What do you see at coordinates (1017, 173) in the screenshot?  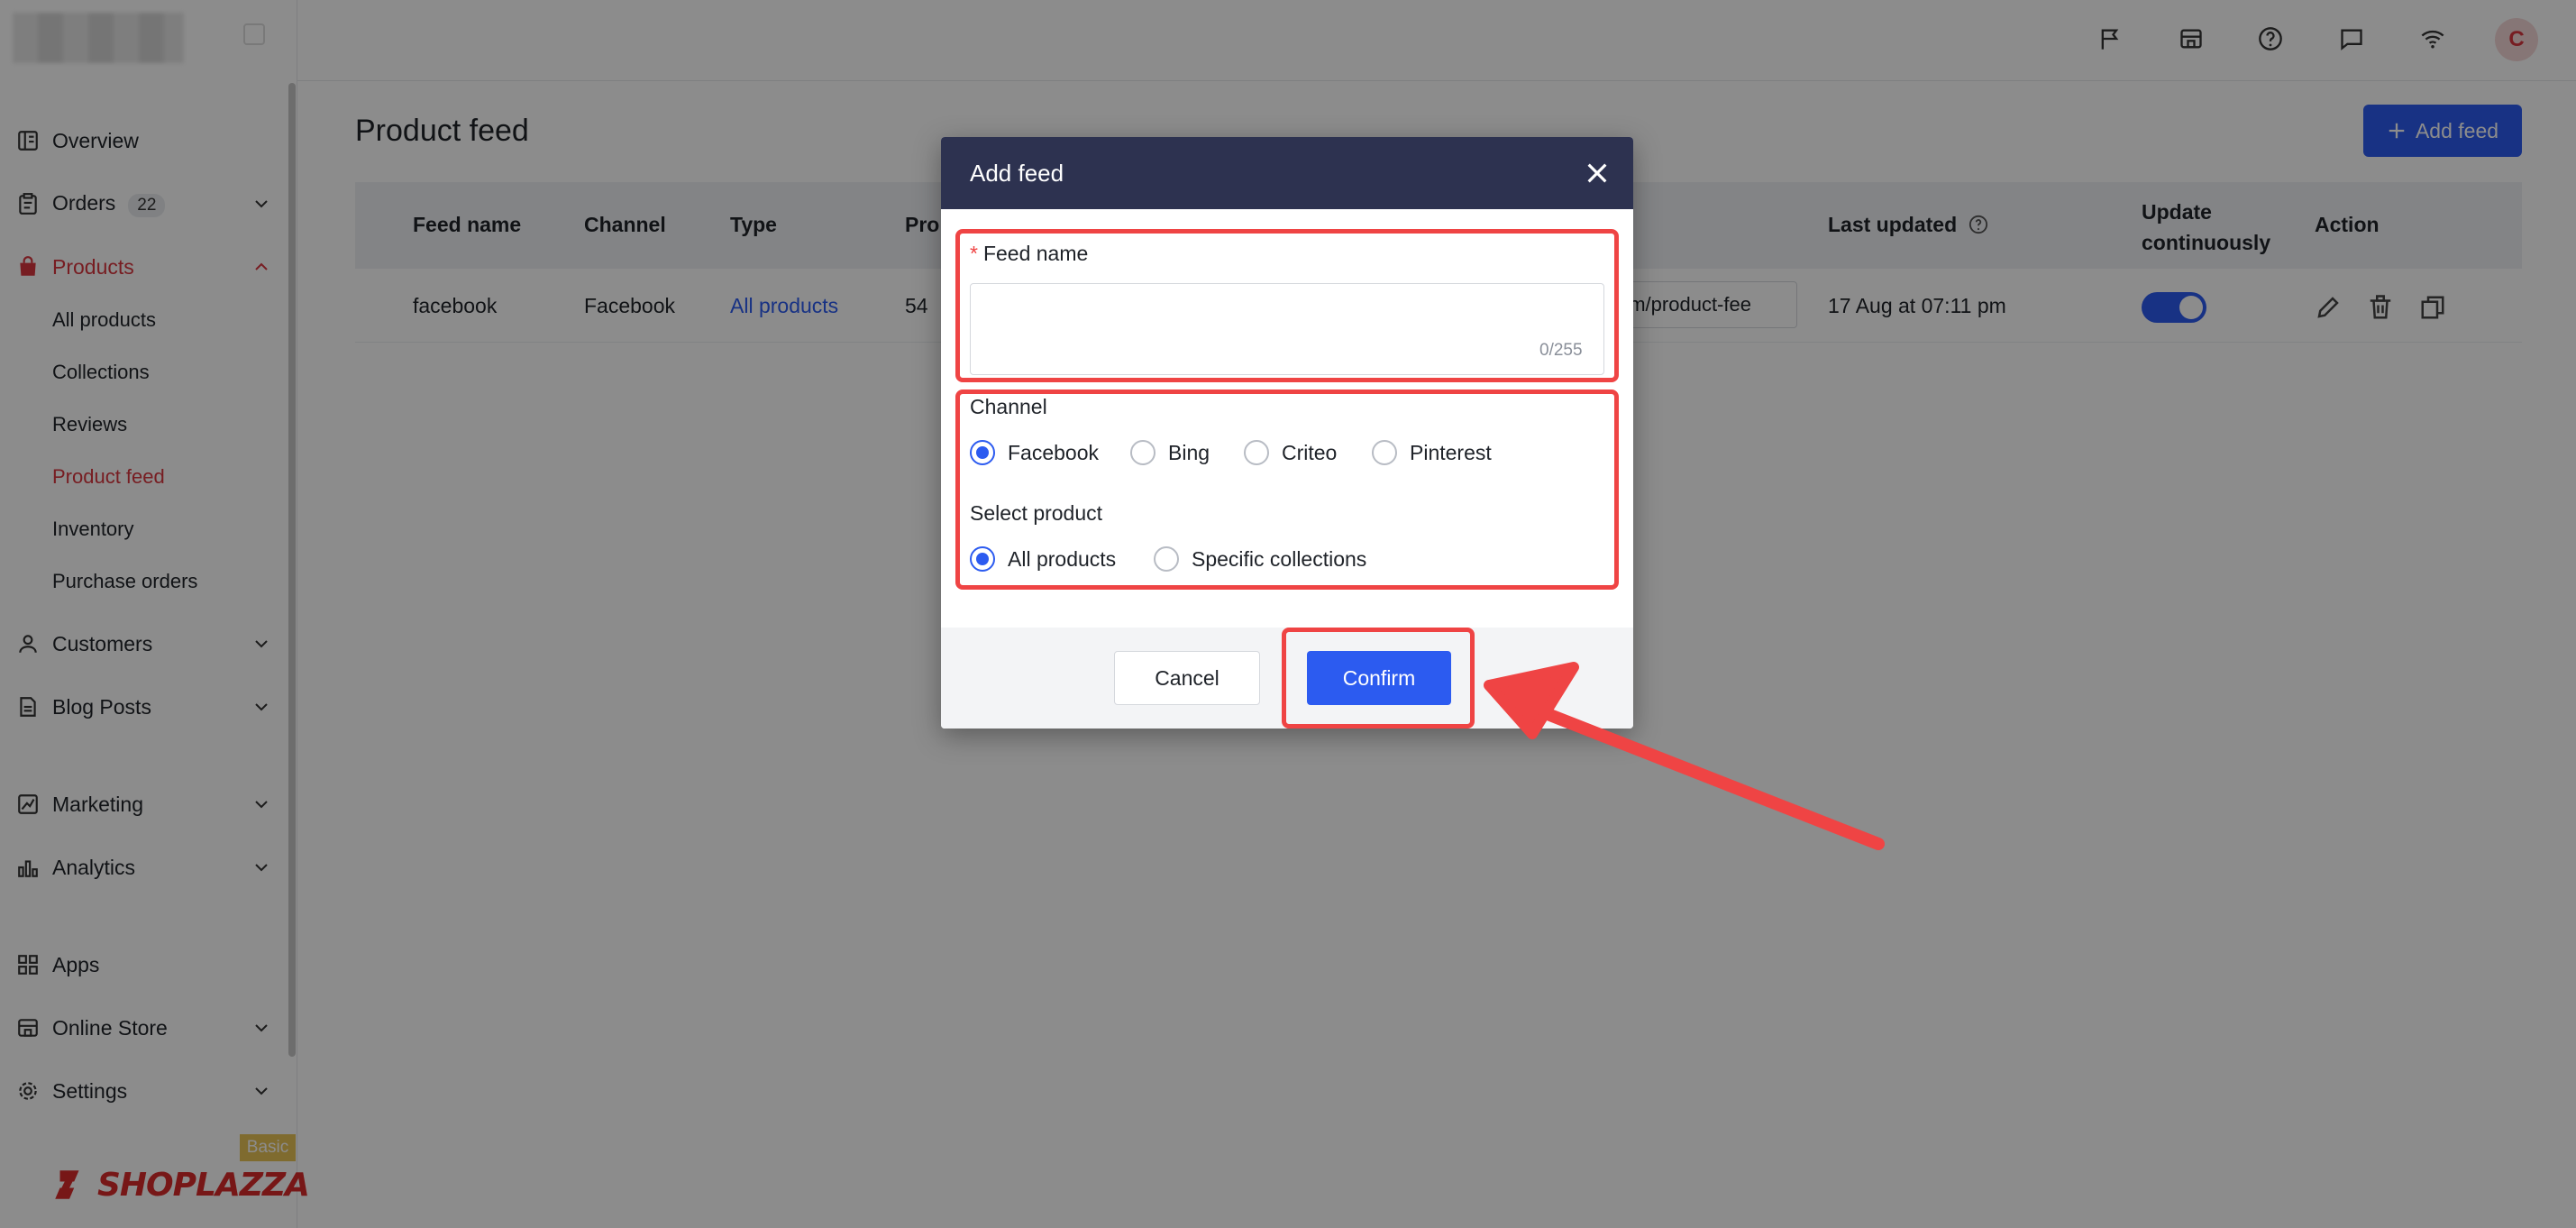 I see `dialog-title: Add feed` at bounding box center [1017, 173].